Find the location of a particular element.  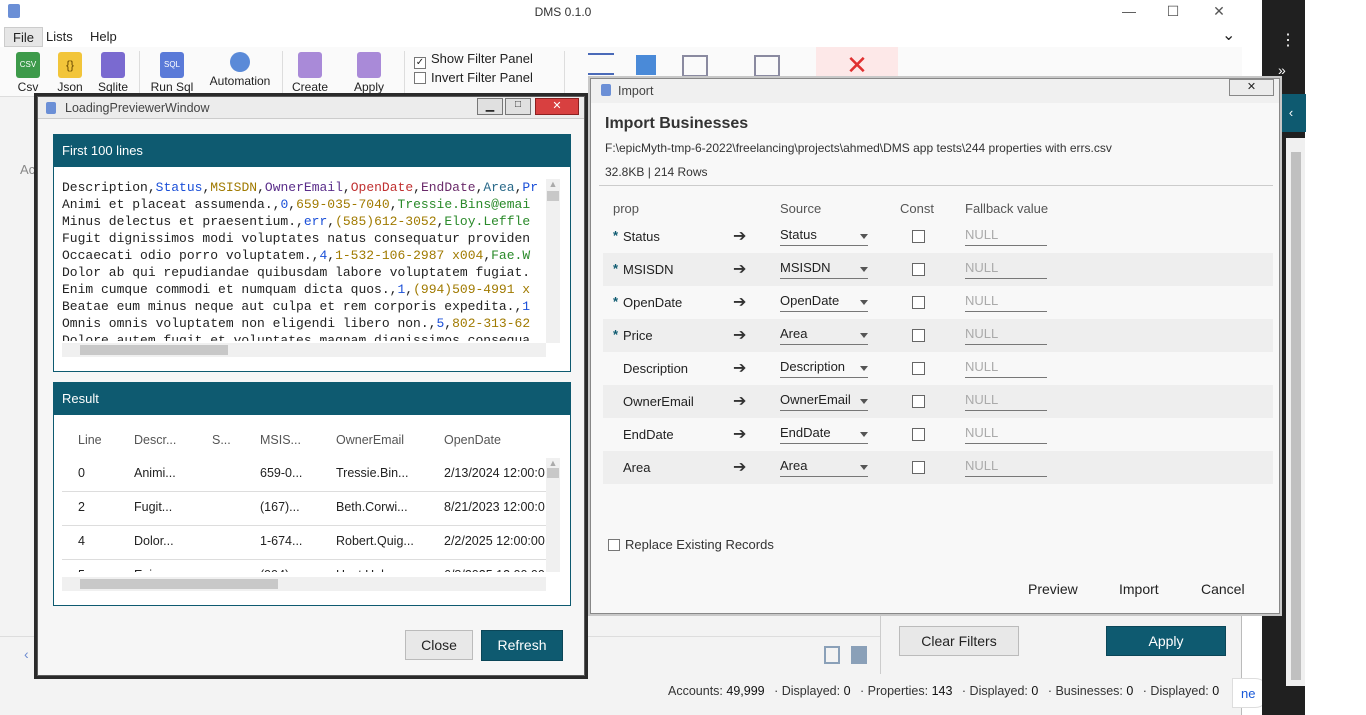

menu-help: Help is located at coordinates (103, 37).